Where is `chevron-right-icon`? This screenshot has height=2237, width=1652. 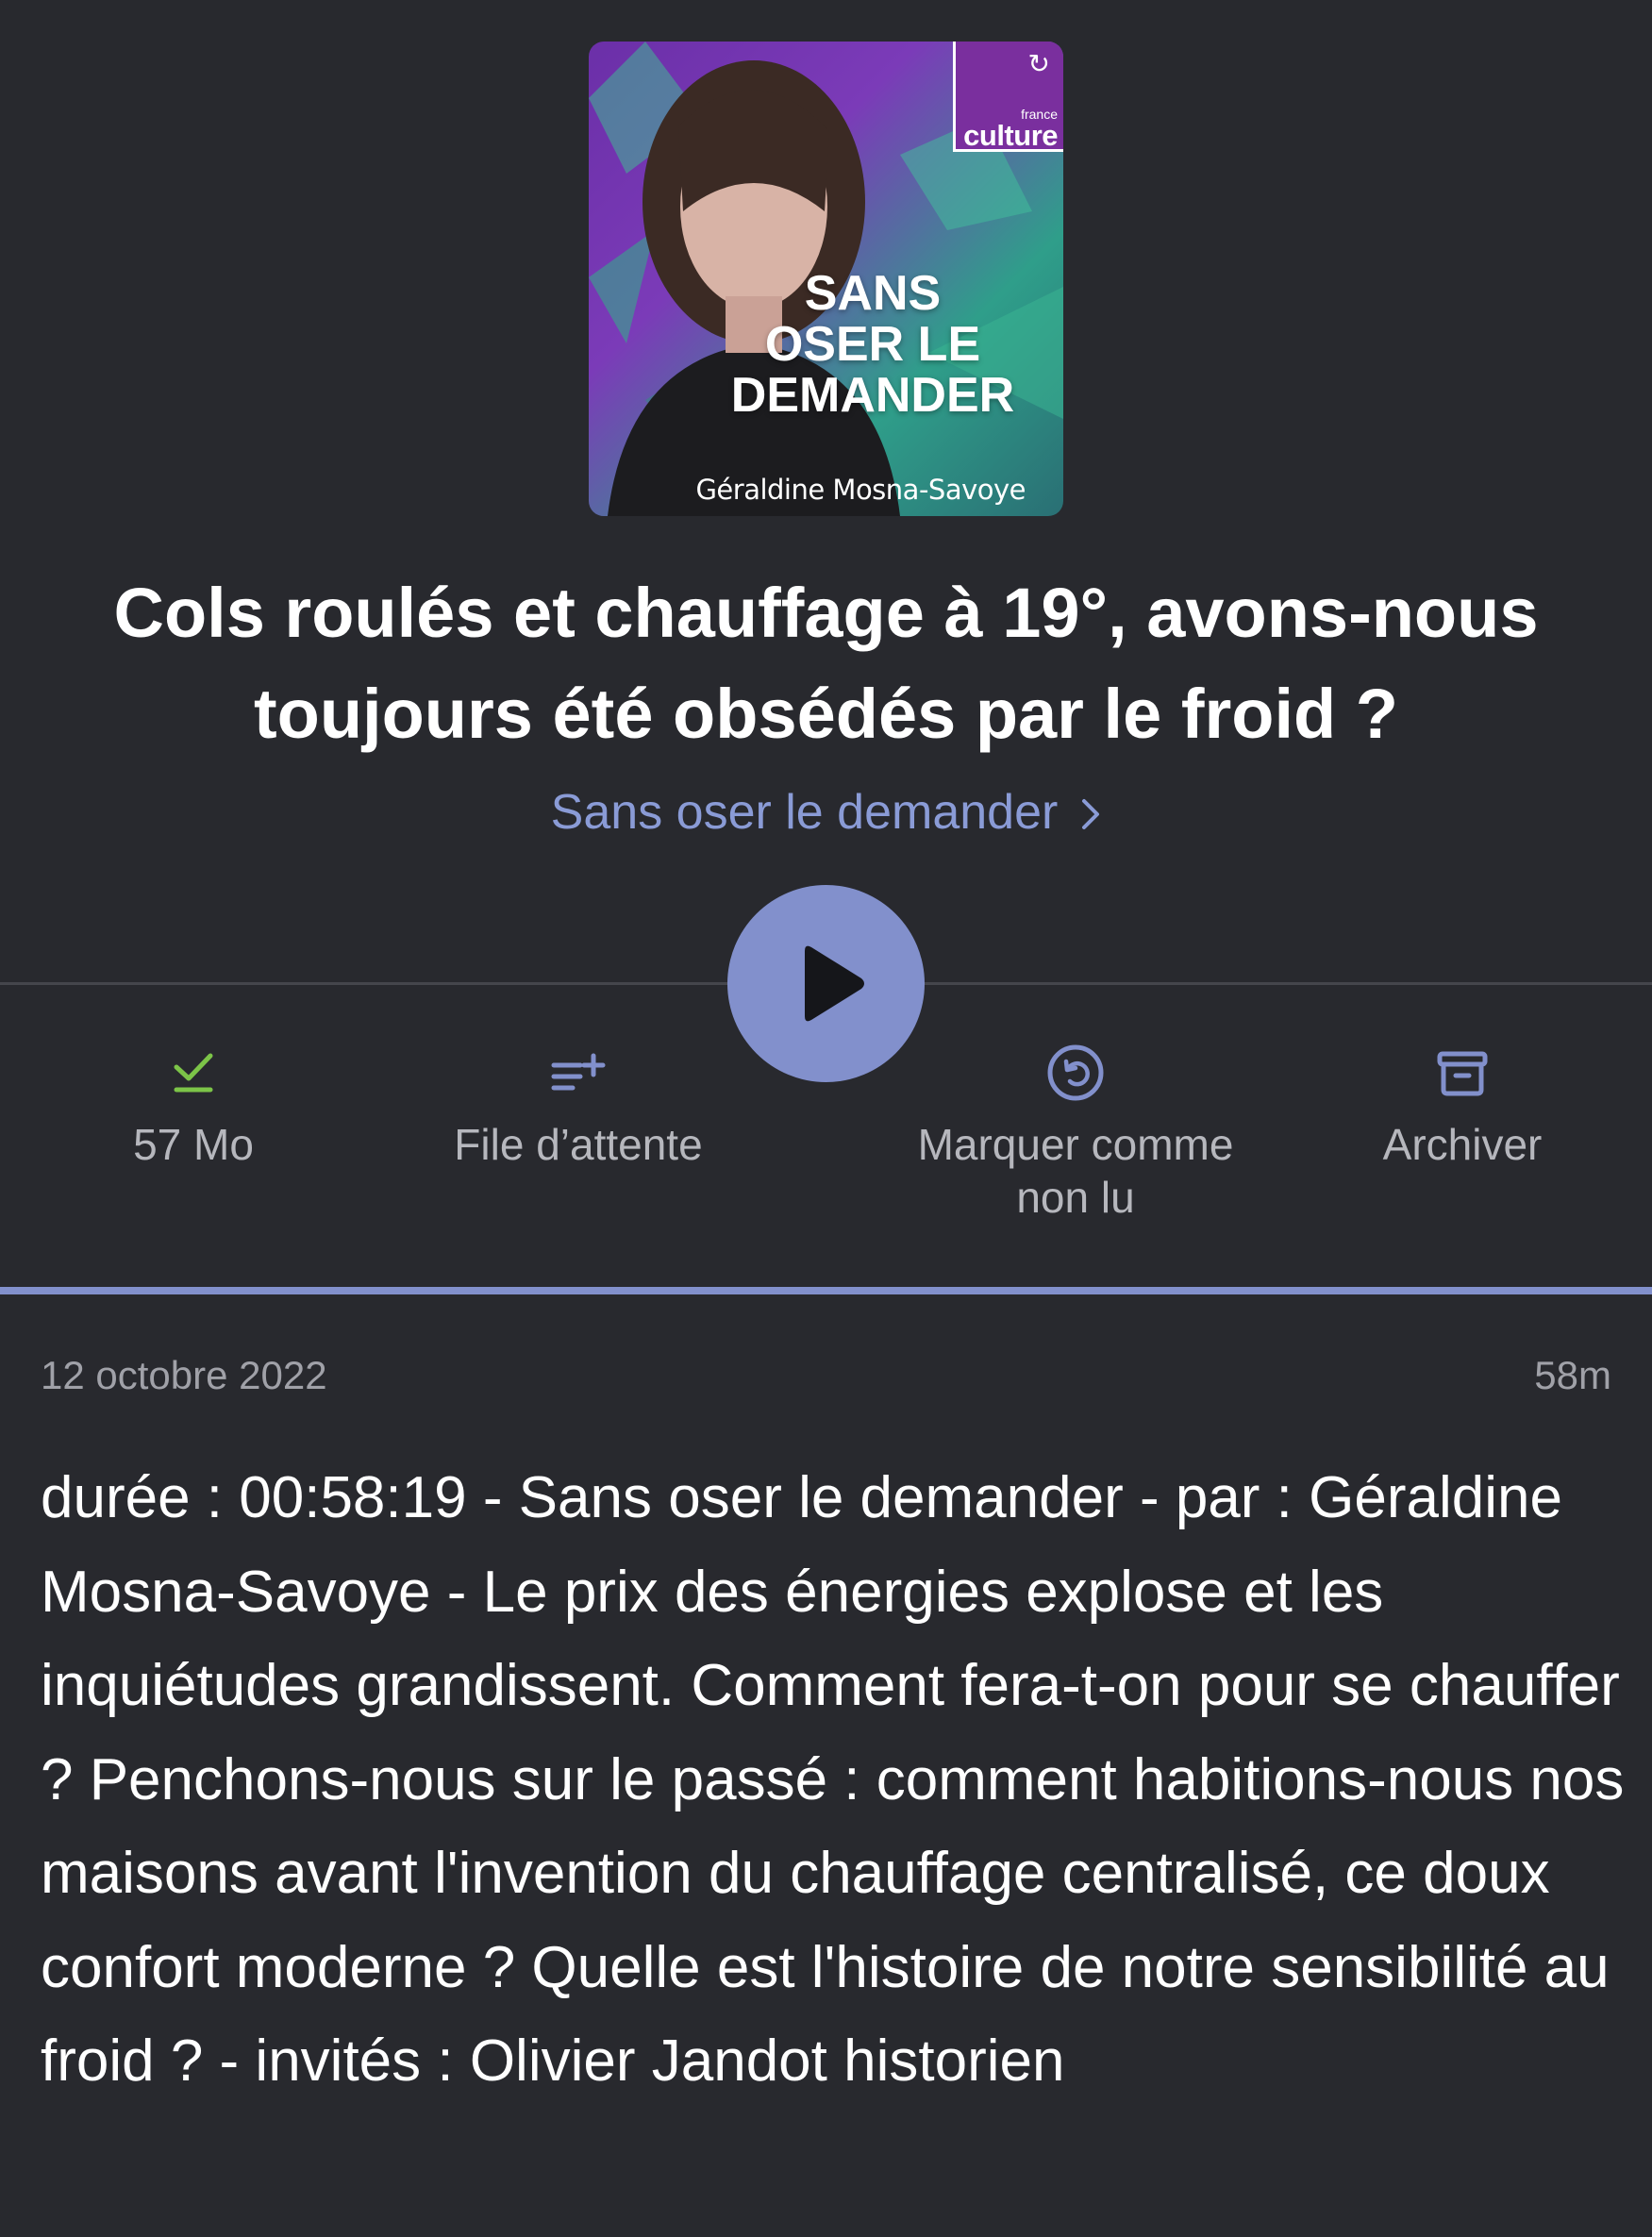
chevron-right-icon is located at coordinates (1090, 815).